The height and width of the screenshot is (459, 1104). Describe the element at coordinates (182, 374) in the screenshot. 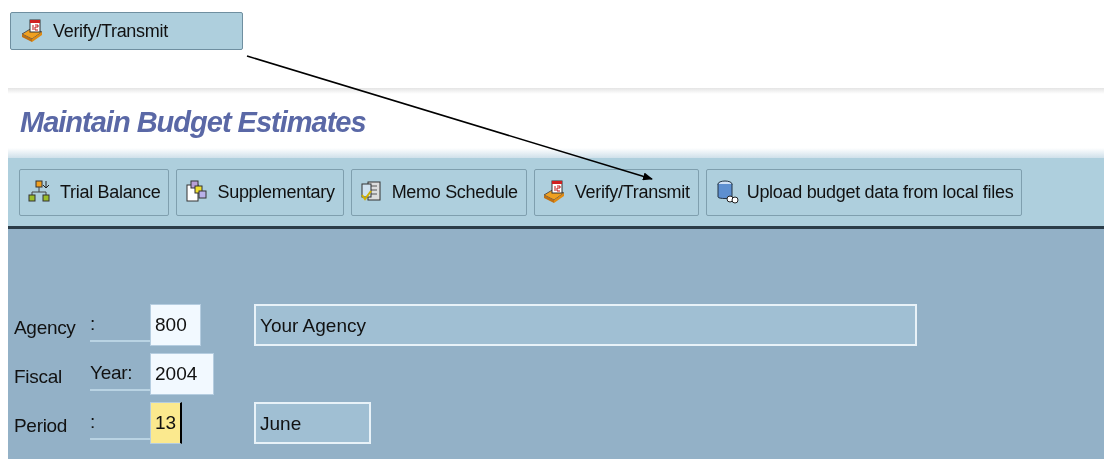

I see `input-field: 2004` at that location.